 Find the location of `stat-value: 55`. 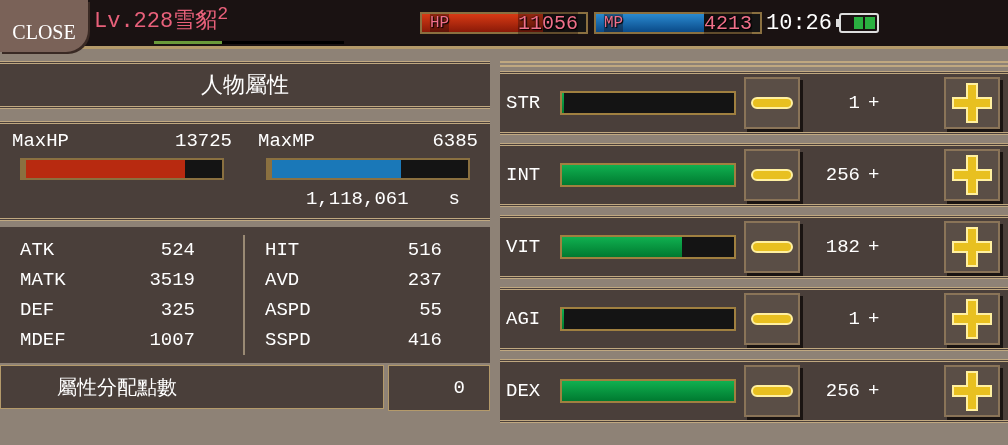

stat-value: 55 is located at coordinates (430, 310).